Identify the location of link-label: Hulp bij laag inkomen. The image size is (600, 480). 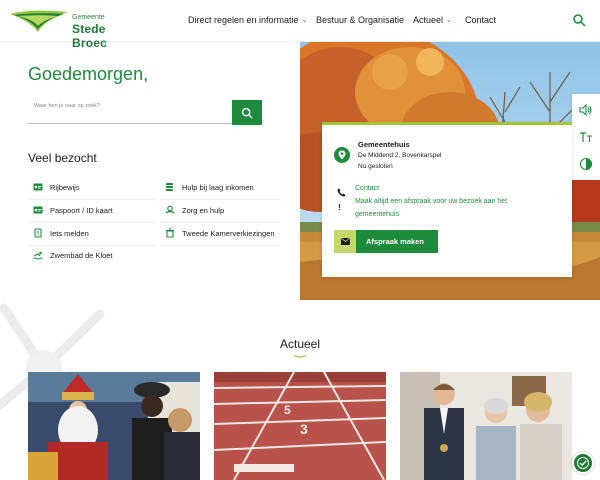
(218, 187).